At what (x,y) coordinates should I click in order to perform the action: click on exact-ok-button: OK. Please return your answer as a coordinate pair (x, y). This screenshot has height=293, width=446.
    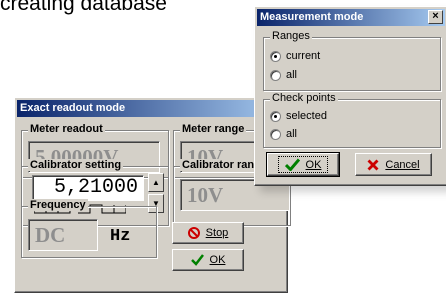
    Looking at the image, I should click on (208, 260).